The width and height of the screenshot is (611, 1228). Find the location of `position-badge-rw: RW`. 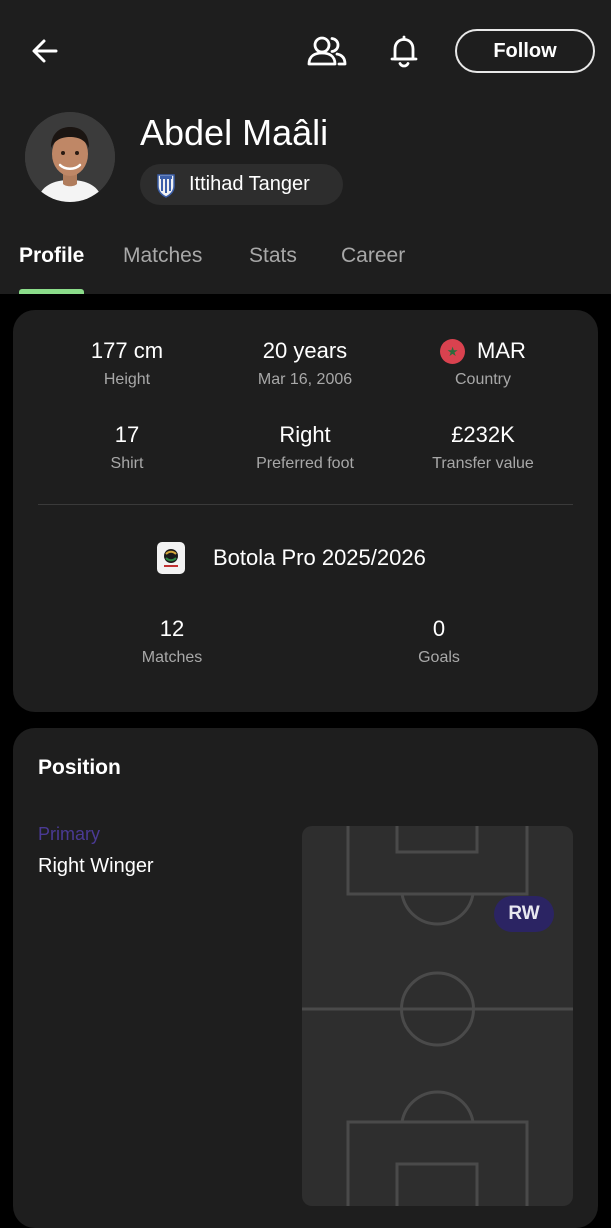

position-badge-rw: RW is located at coordinates (524, 914).